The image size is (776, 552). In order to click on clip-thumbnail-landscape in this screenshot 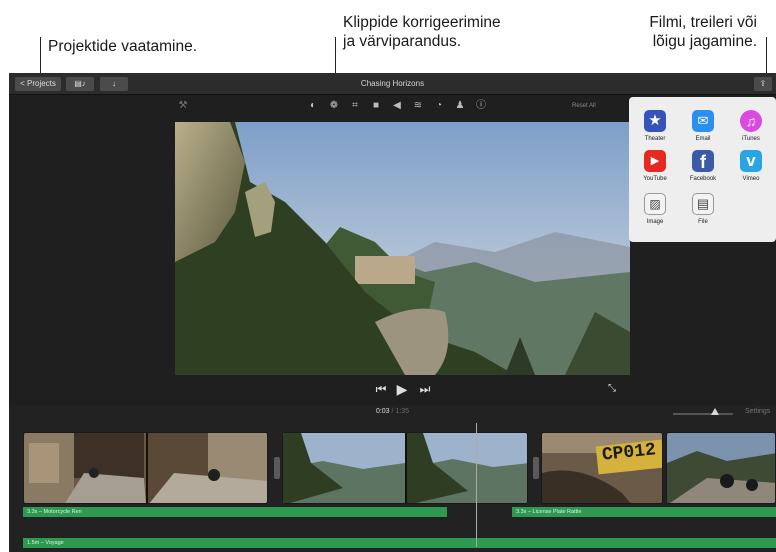, I will do `click(405, 468)`.